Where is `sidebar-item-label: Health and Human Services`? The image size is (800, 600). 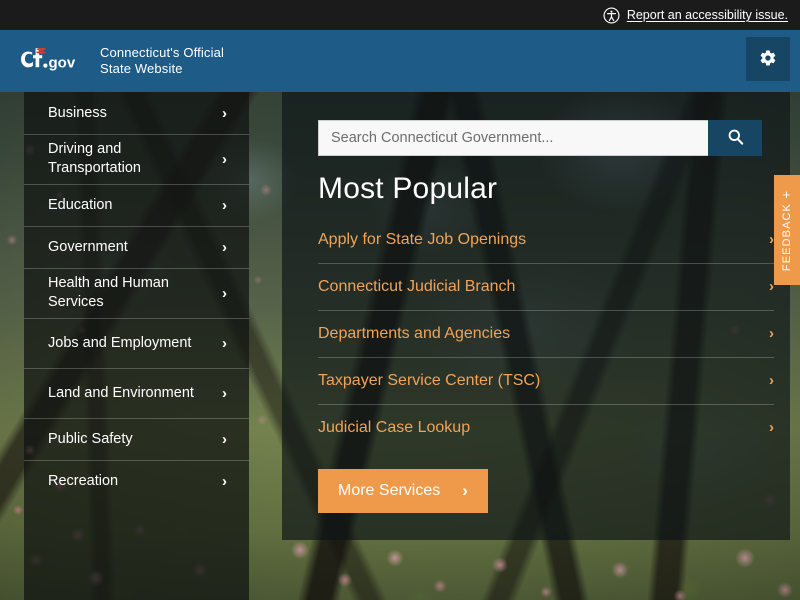
sidebar-item-label: Health and Human Services is located at coordinates (108, 292).